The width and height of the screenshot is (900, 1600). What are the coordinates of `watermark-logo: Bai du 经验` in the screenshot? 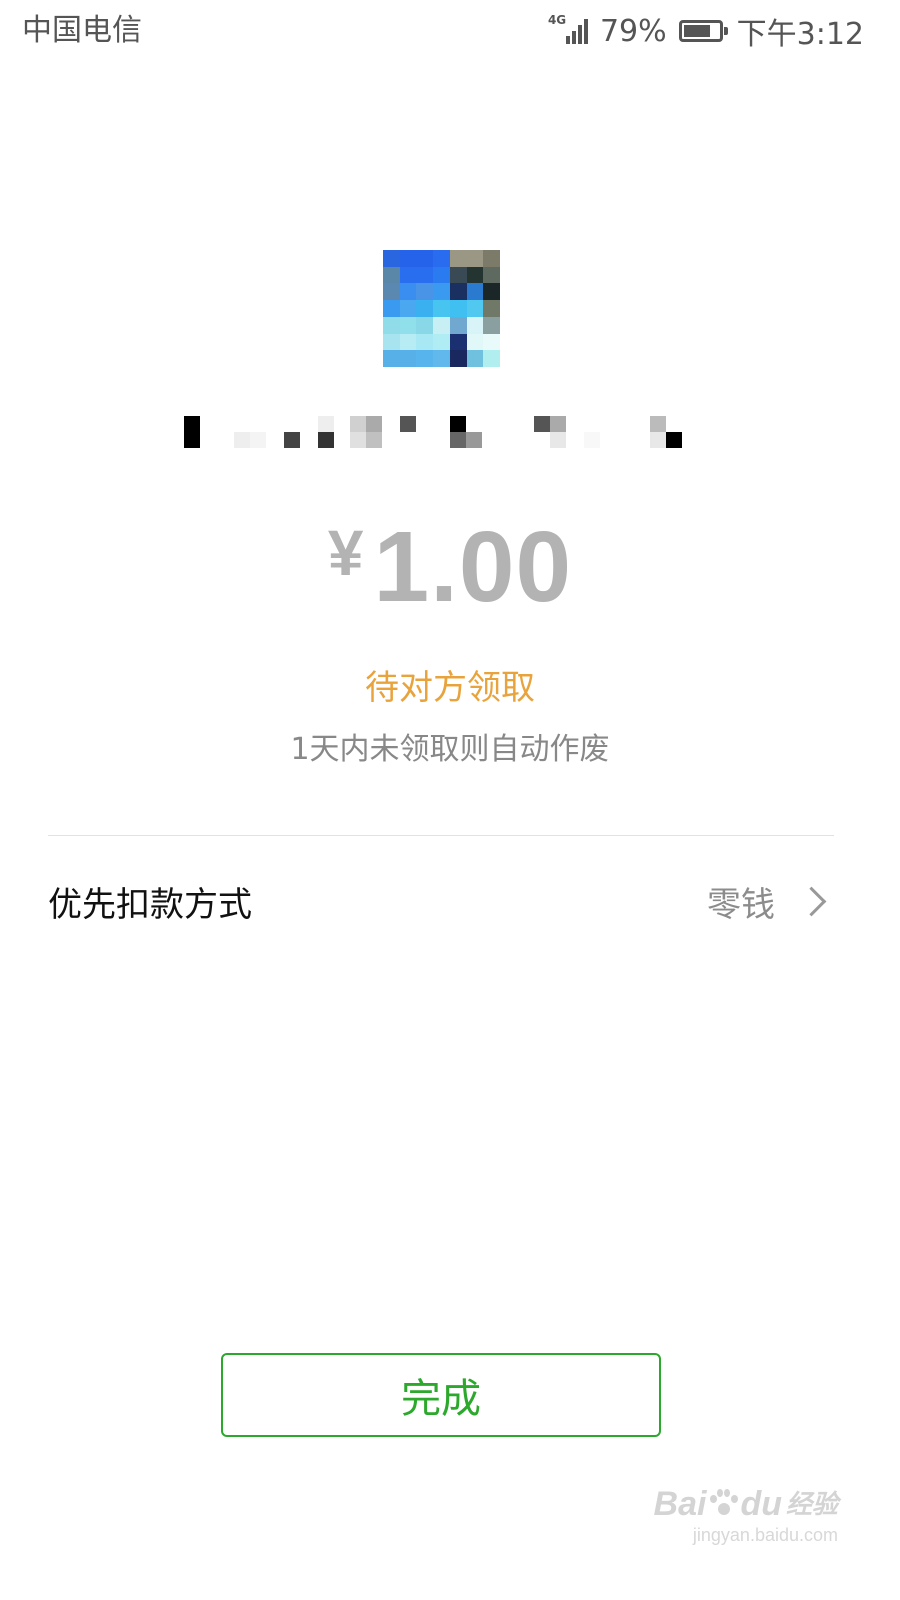 It's located at (746, 1504).